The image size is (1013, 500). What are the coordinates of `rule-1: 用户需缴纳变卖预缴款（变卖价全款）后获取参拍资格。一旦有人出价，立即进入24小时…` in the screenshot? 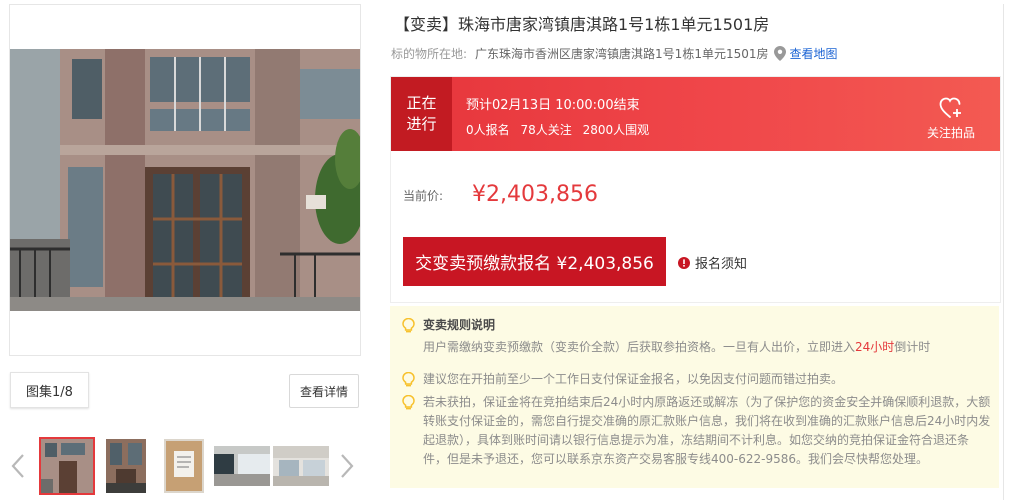 It's located at (697, 347).